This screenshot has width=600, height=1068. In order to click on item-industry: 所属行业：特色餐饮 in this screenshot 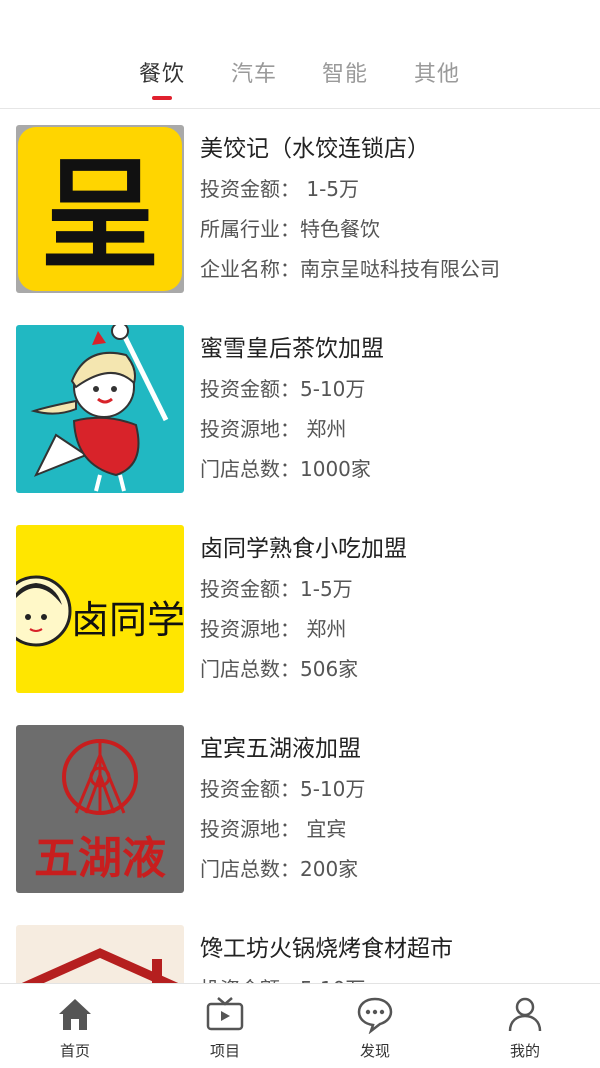, I will do `click(290, 229)`.